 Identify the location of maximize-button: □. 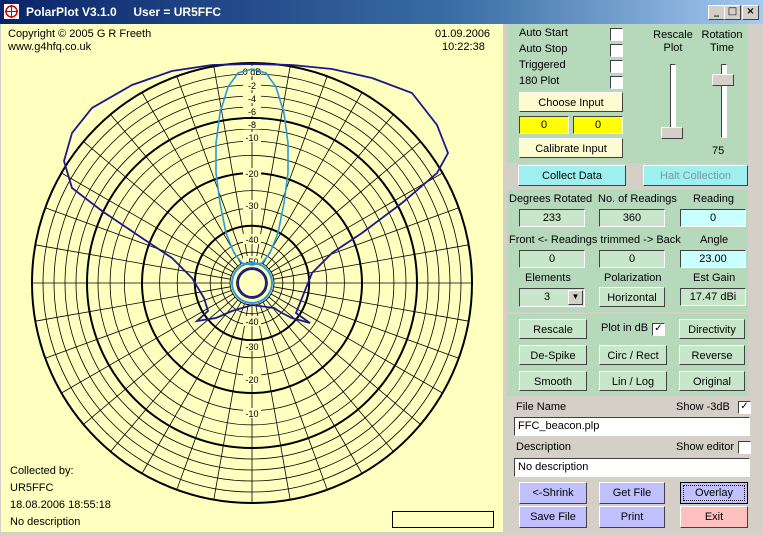
(732, 12).